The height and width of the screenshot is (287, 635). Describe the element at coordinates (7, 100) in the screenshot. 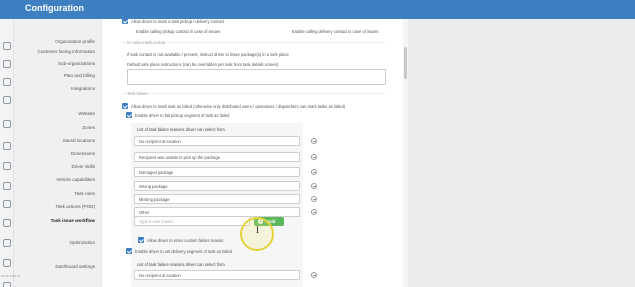

I see `list-icon` at that location.